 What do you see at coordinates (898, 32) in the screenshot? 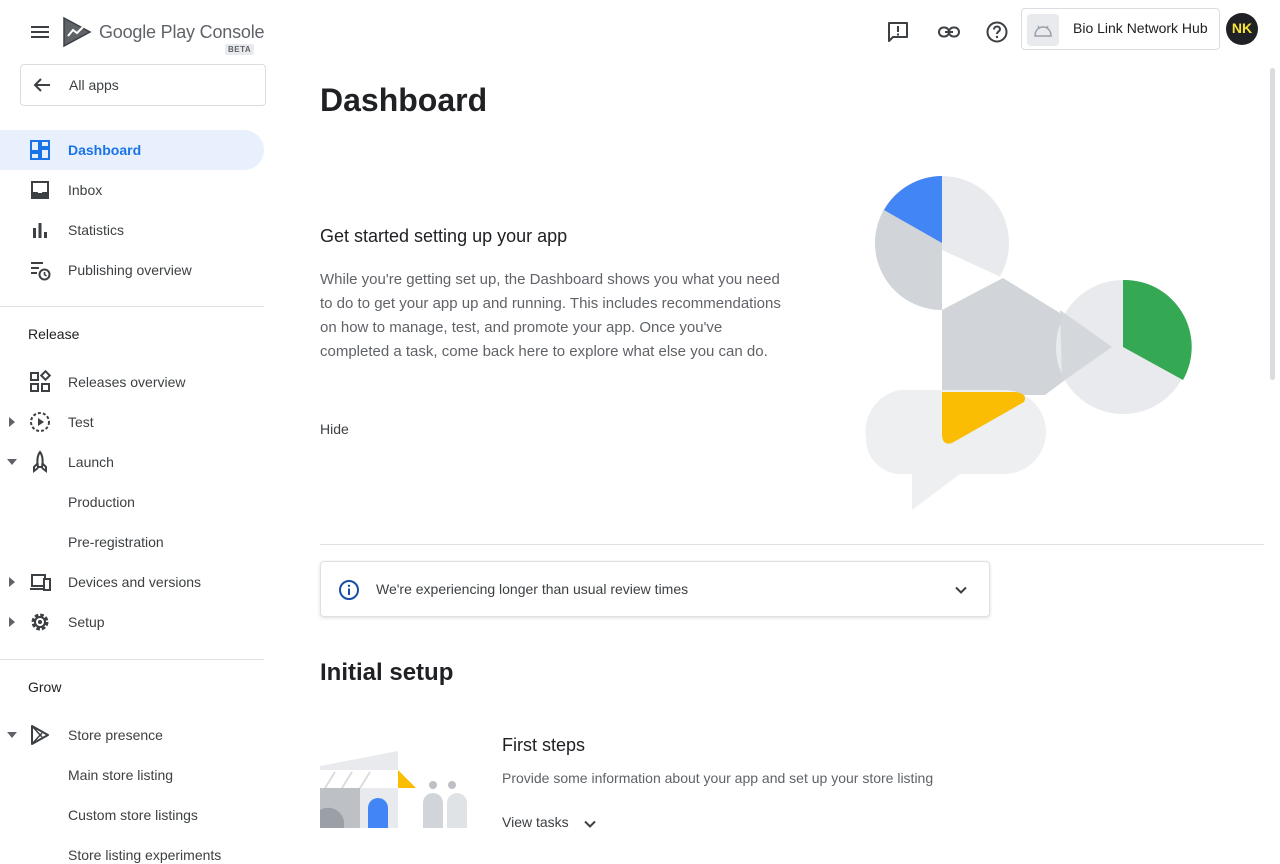
I see `feedback-icon` at bounding box center [898, 32].